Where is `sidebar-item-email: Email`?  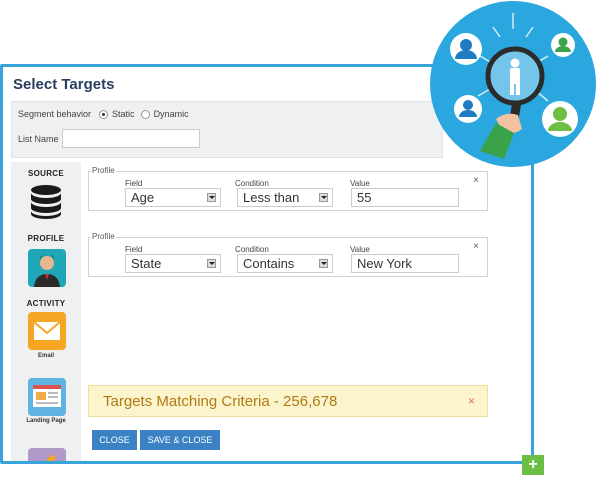
sidebar-item-email: Email is located at coordinates (46, 356).